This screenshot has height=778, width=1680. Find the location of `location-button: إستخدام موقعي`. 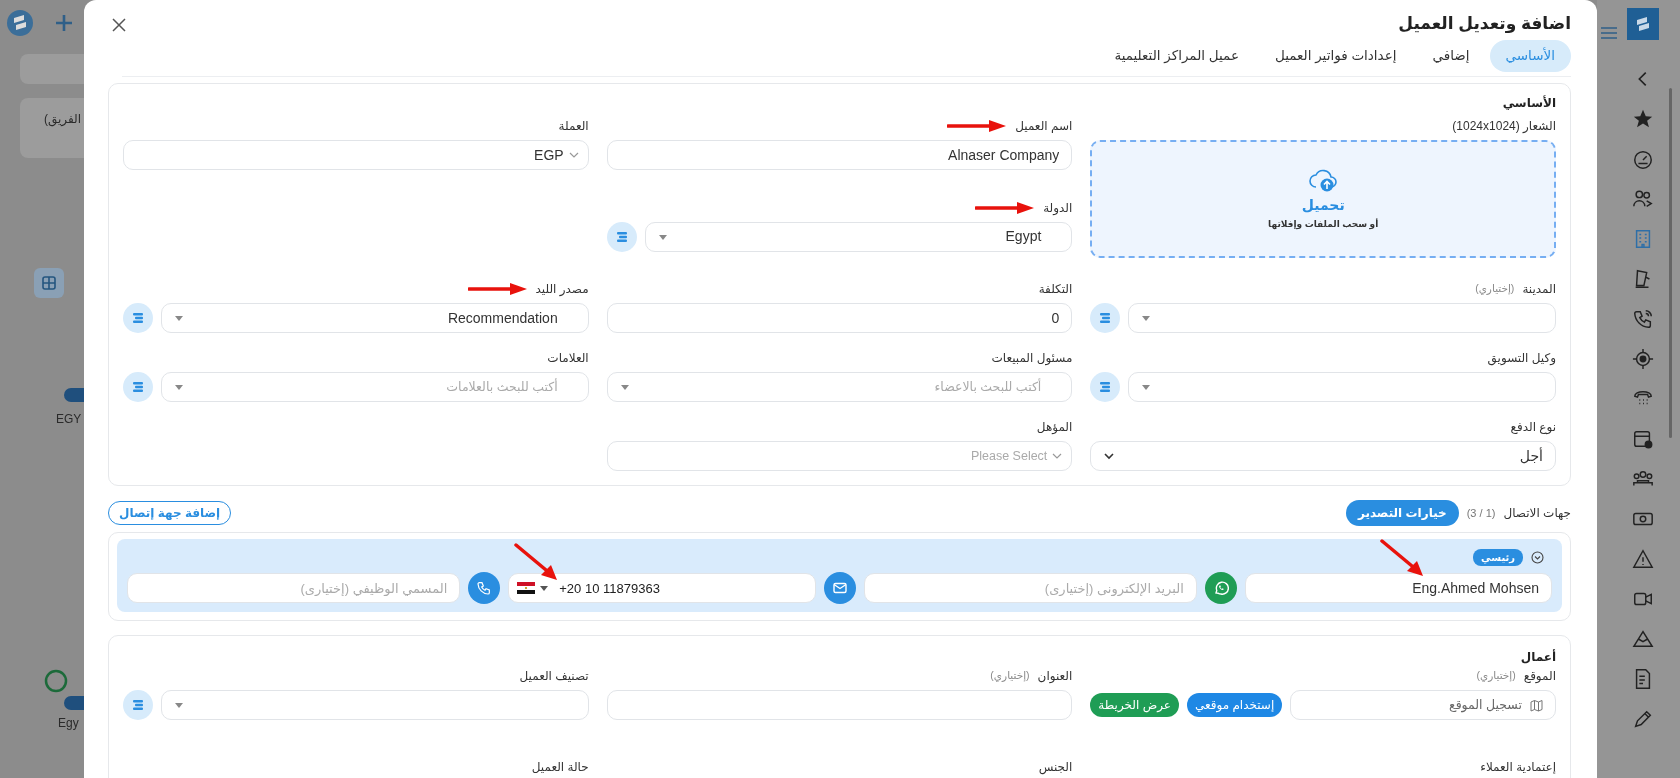

location-button: إستخدام موقعي is located at coordinates (1234, 705).